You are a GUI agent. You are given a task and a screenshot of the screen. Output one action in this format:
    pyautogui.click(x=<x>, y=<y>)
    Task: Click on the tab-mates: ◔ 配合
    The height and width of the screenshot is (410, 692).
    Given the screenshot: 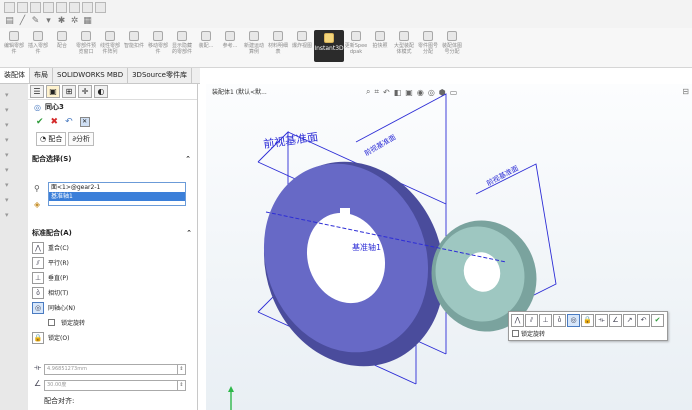 What is the action you would take?
    pyautogui.click(x=51, y=138)
    